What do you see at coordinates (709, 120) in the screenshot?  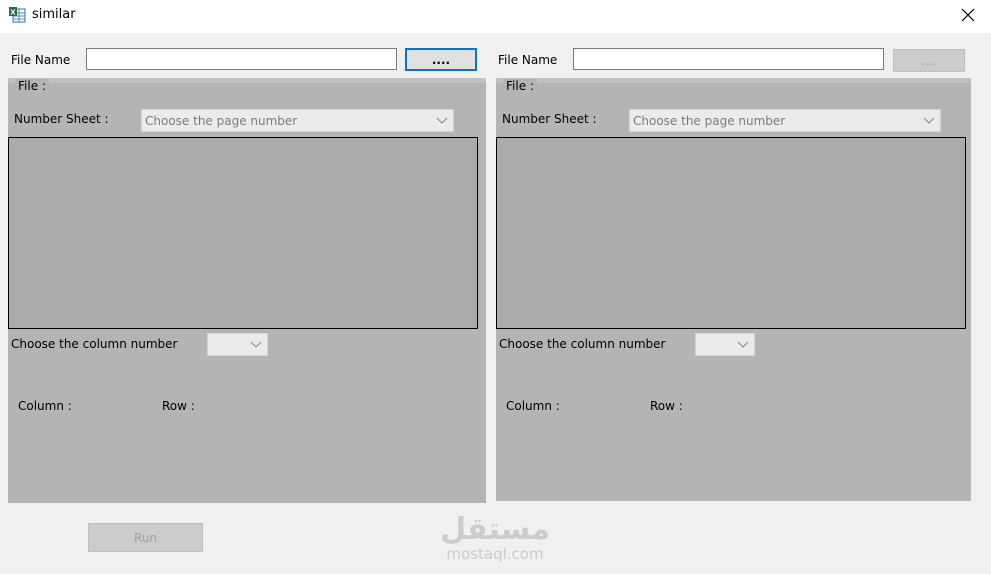 I see `right-sheet-combo-text: Choose the page number` at bounding box center [709, 120].